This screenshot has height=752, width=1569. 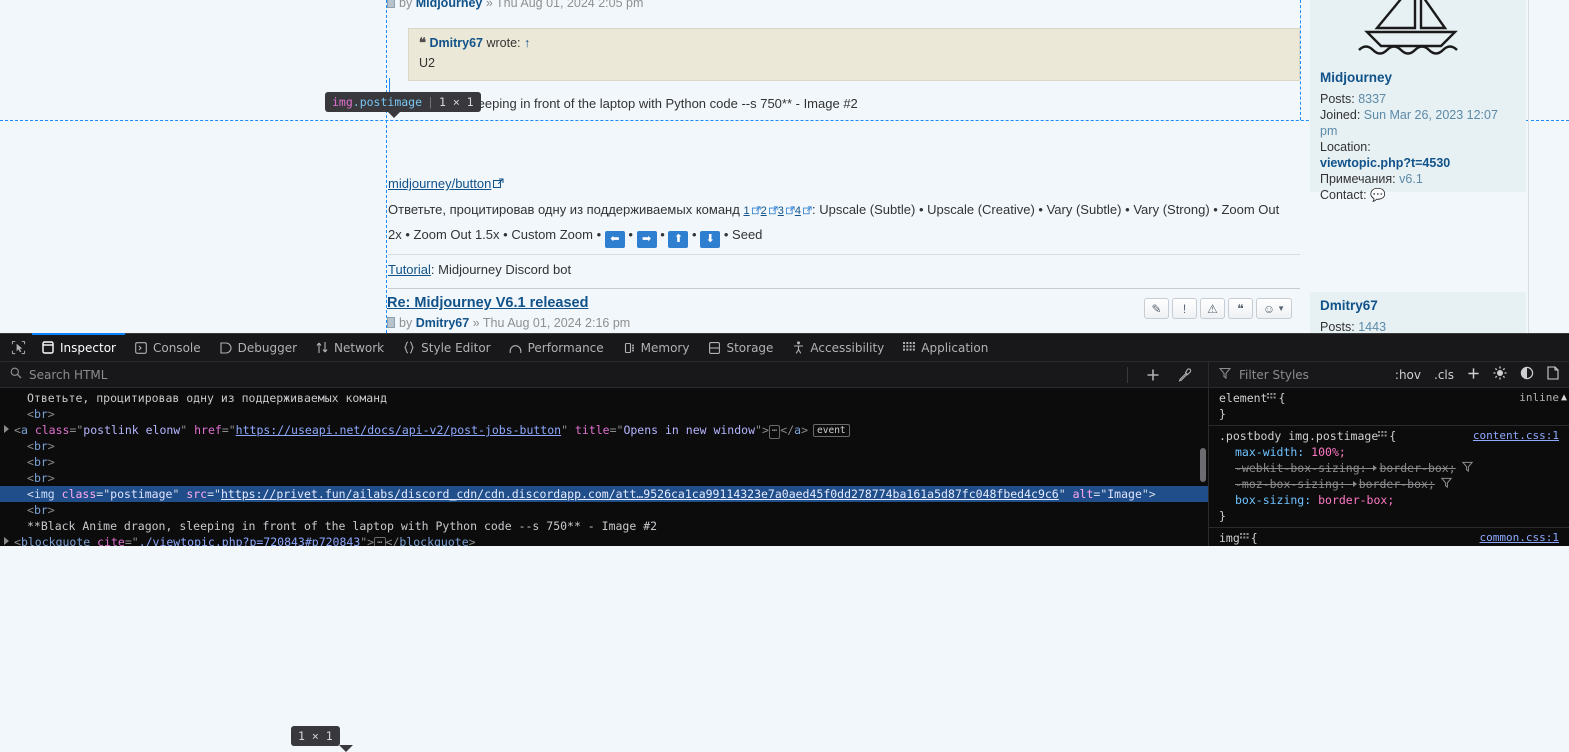 I want to click on accessibility-icon, so click(x=798, y=348).